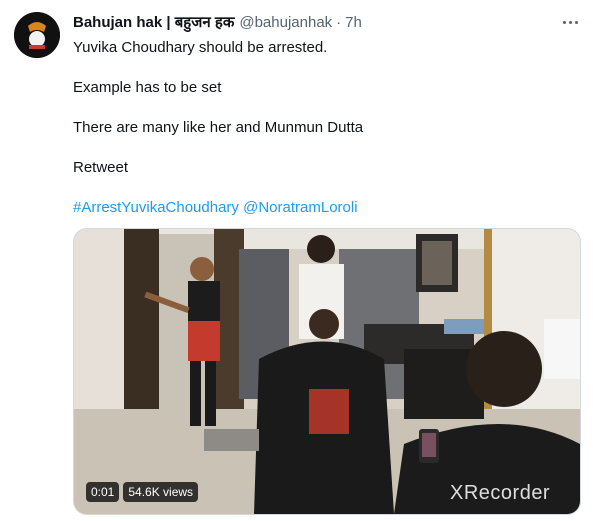 Image resolution: width=593 pixels, height=521 pixels. Describe the element at coordinates (218, 127) in the screenshot. I see `tweet-text-line-3: There are many like her and Munmun Dutta` at that location.